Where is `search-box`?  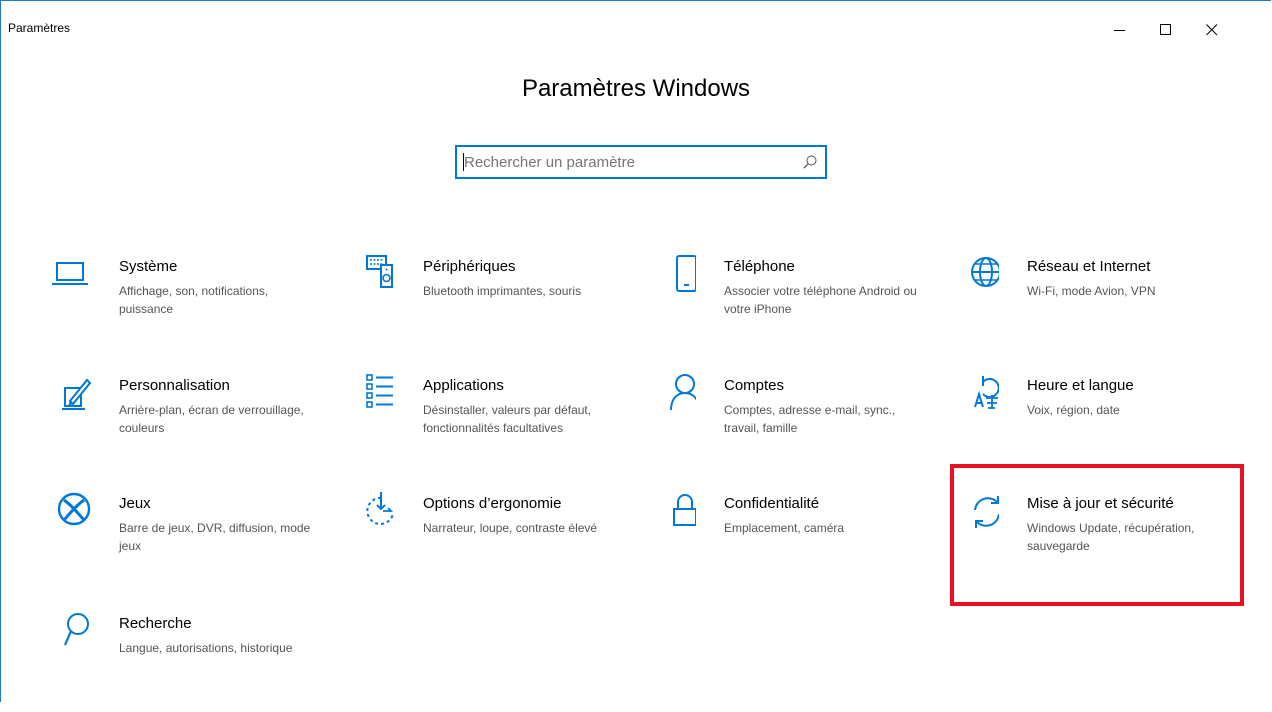
search-box is located at coordinates (641, 162).